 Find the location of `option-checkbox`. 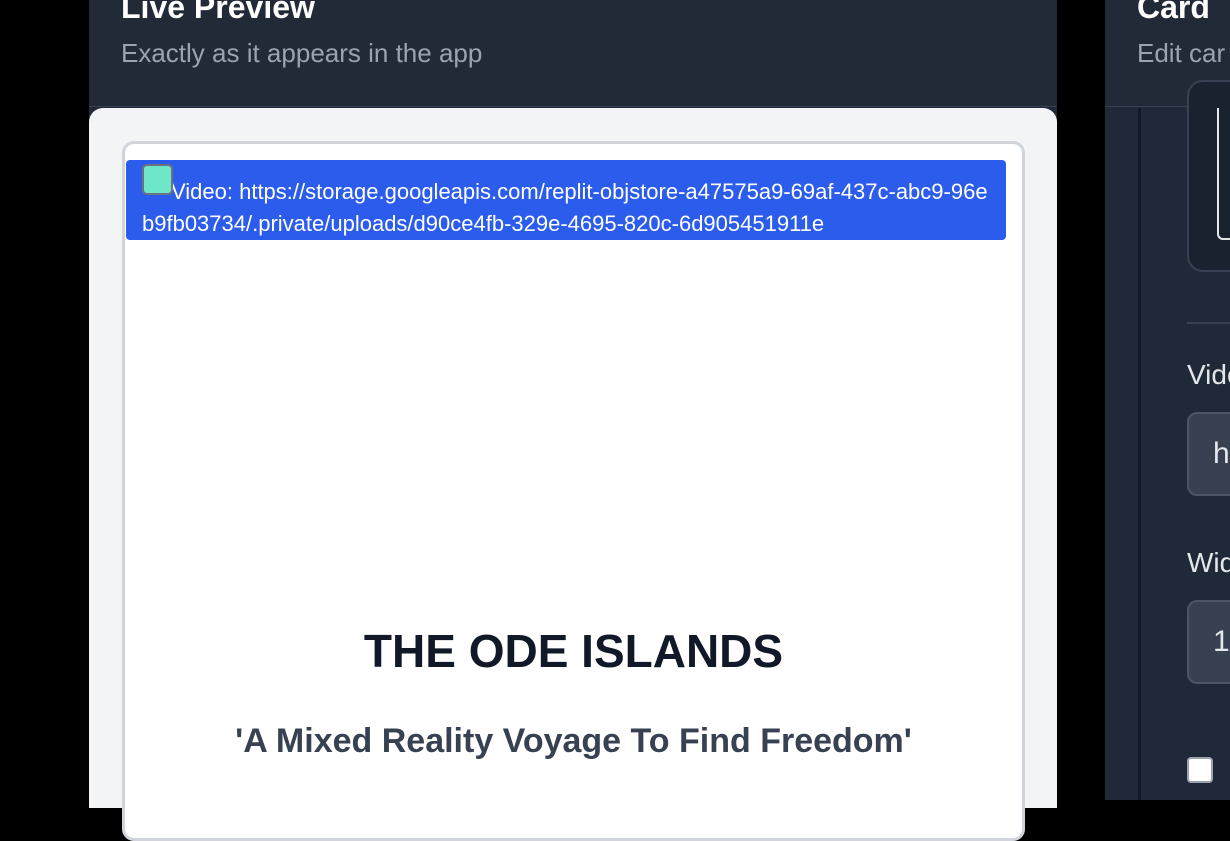

option-checkbox is located at coordinates (1200, 770).